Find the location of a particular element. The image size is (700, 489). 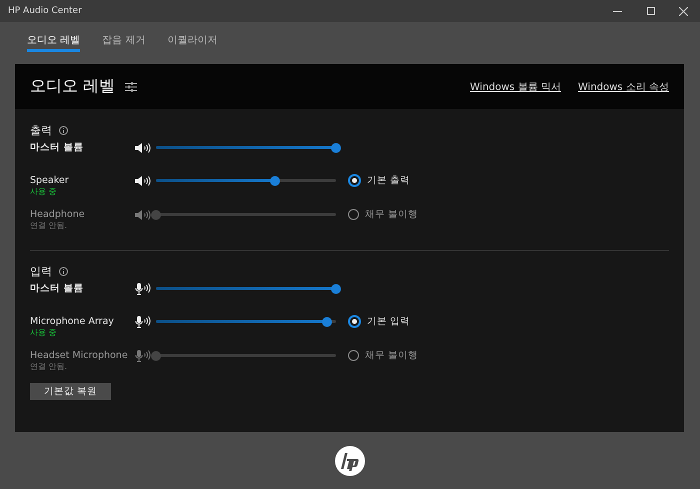

tab: 잡음 제거 is located at coordinates (124, 42).